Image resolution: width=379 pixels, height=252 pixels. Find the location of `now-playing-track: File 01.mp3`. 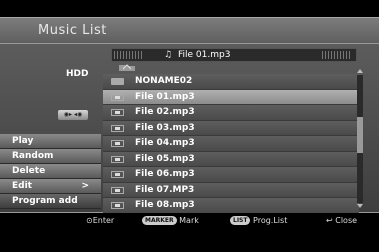

now-playing-track: File 01.mp3 is located at coordinates (204, 55).